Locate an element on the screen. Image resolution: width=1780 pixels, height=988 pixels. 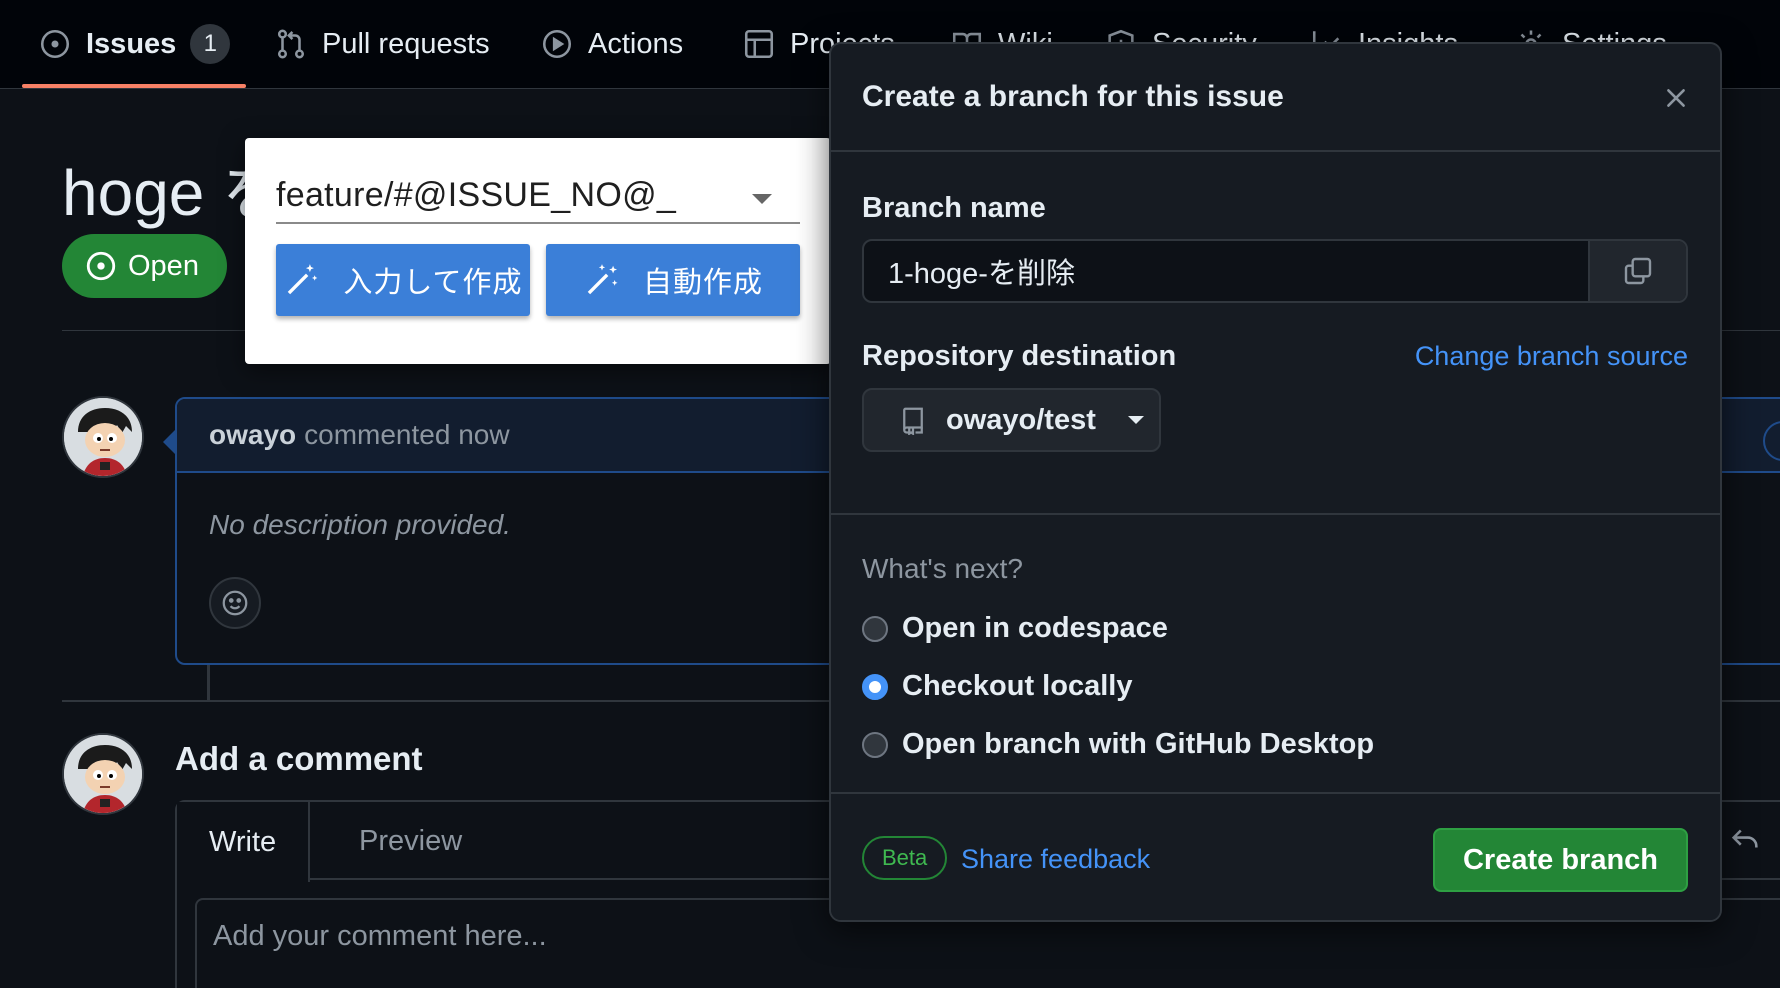
option-checkout-locally: Checkout locally is located at coordinates (997, 686).